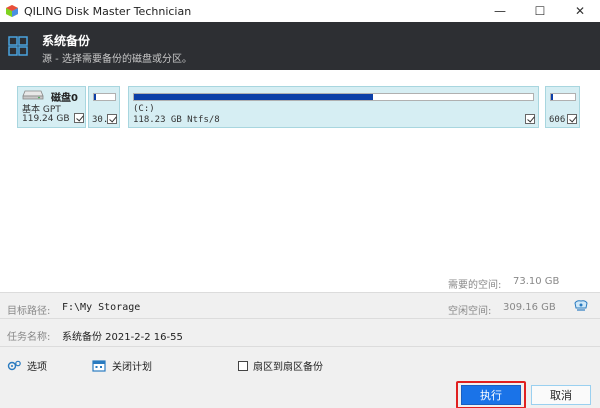 The image size is (600, 408). I want to click on partition-1-checkbox, so click(112, 119).